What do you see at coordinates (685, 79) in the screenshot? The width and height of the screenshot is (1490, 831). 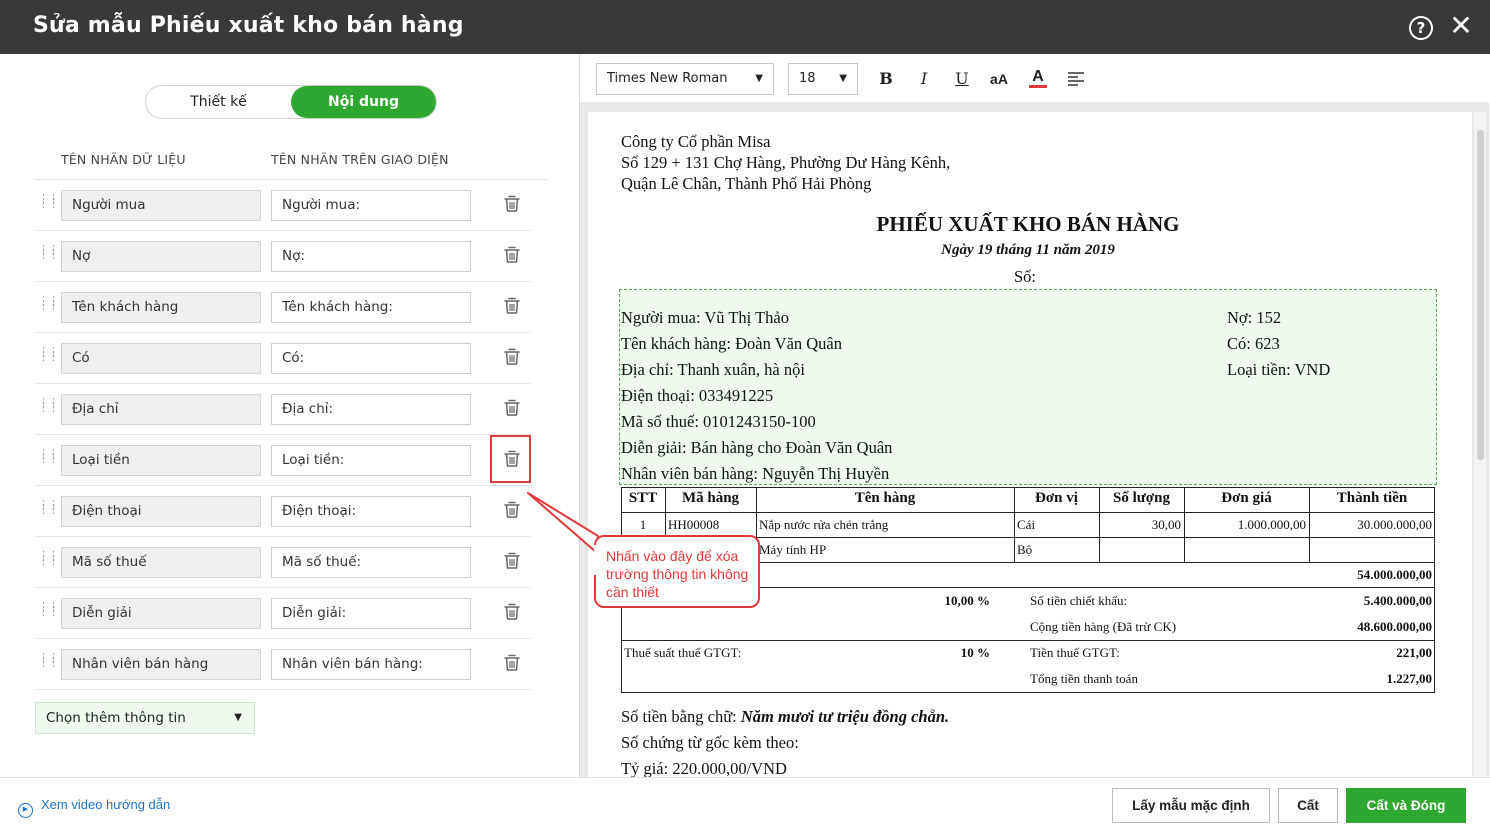 I see `font-family-select: Times New Roman ▼` at bounding box center [685, 79].